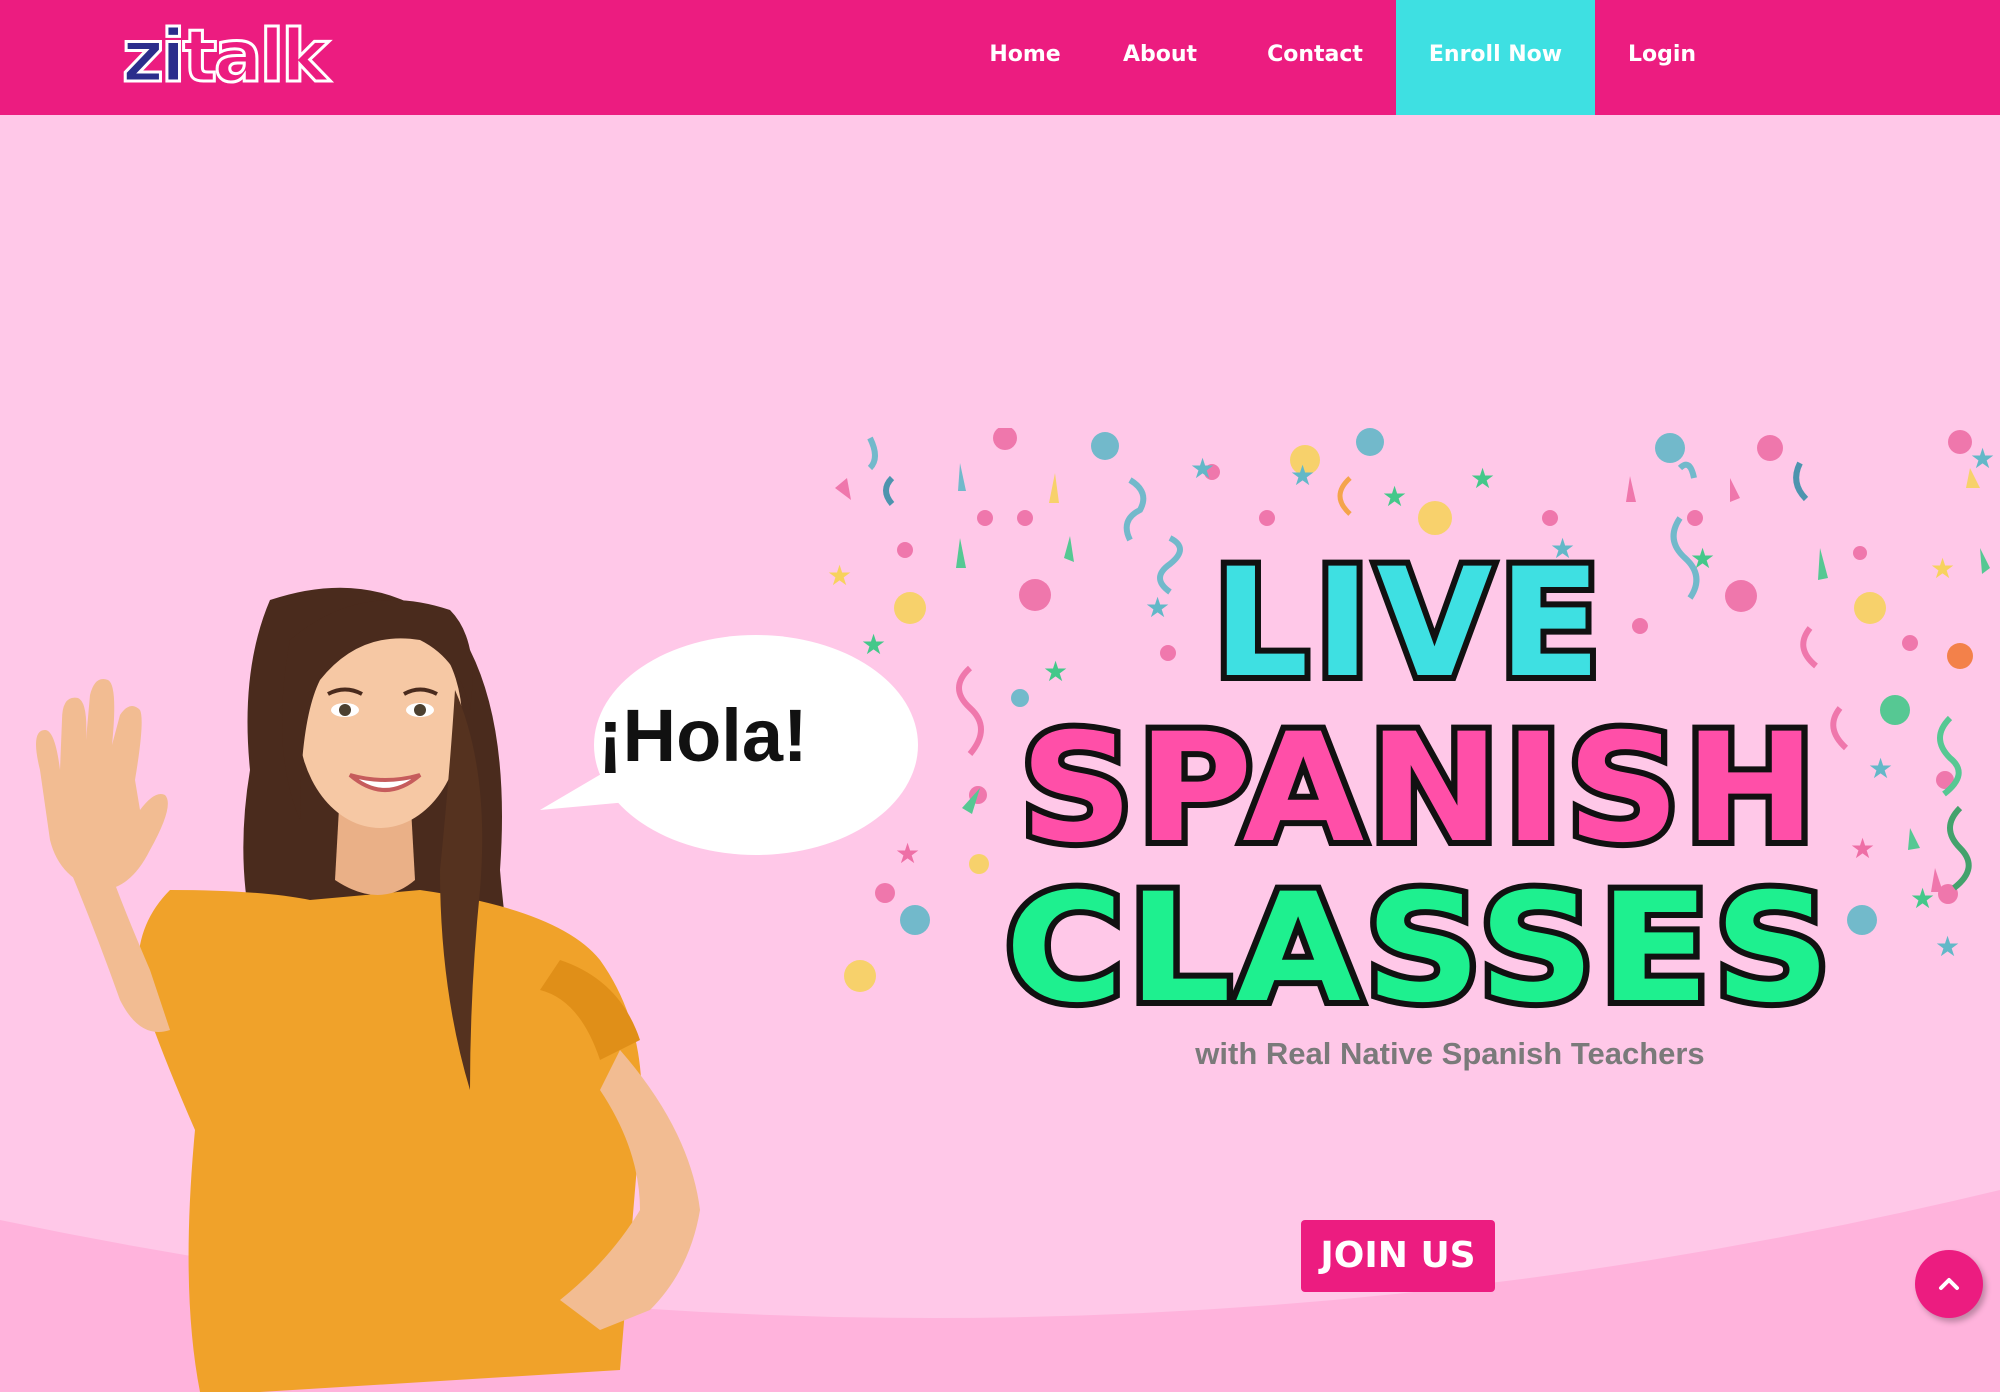  I want to click on nav-contact-link: Contact, so click(1315, 57).